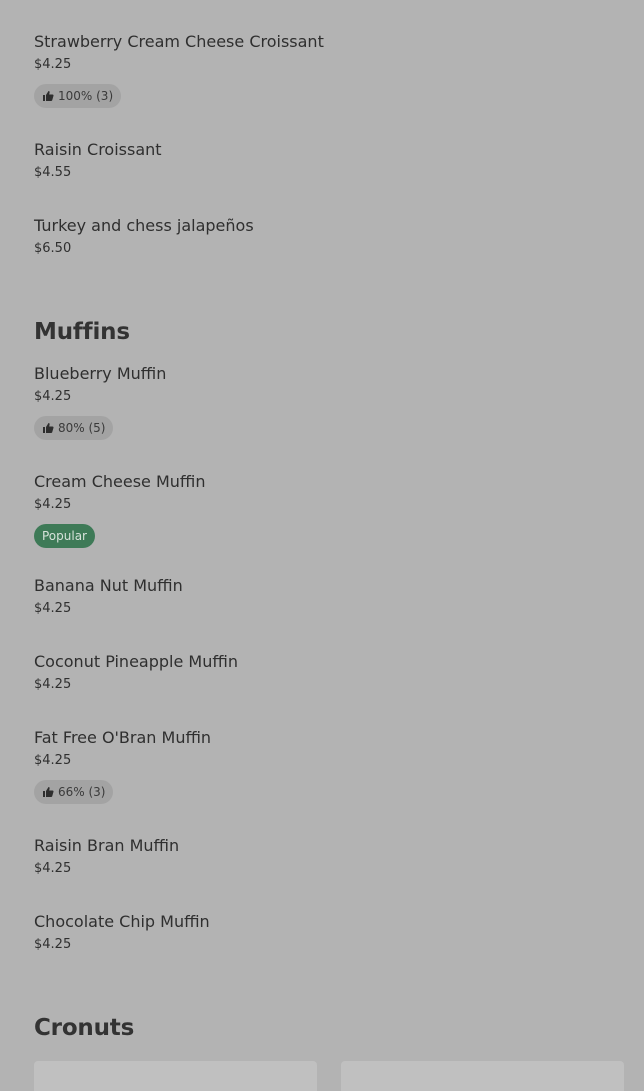 This screenshot has height=1091, width=644. I want to click on item-name: Chocolate Chip Muffin, so click(122, 921).